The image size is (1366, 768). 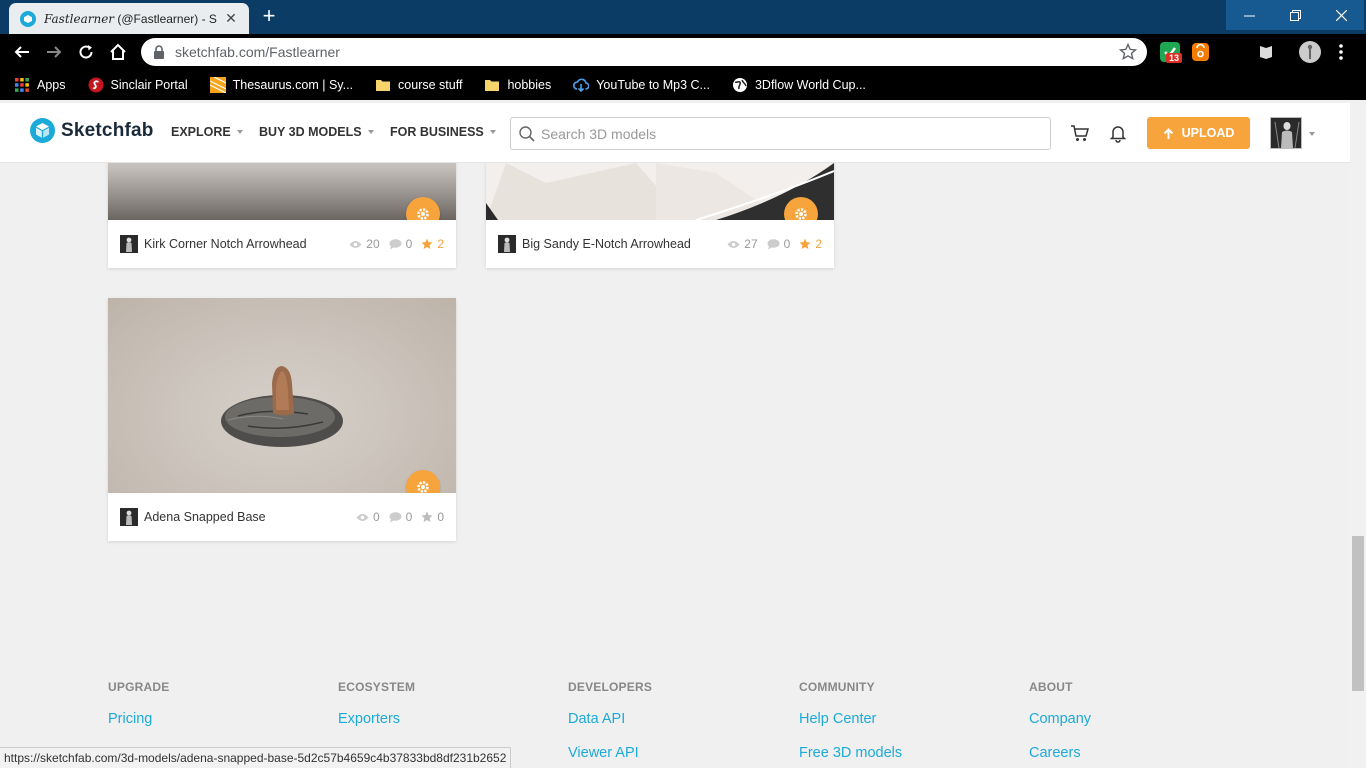 I want to click on footer-link-careers: Careers, so click(x=1055, y=753).